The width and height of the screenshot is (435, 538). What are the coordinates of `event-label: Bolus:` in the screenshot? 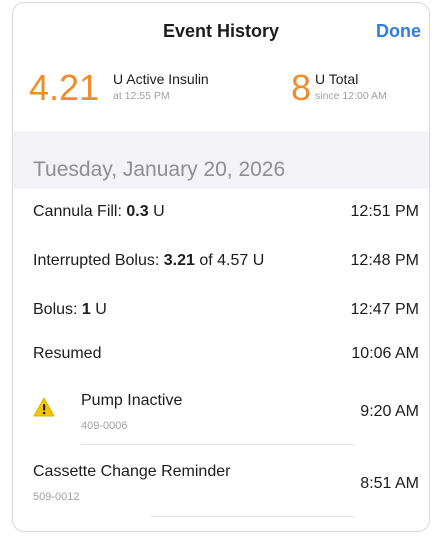 It's located at (57, 309).